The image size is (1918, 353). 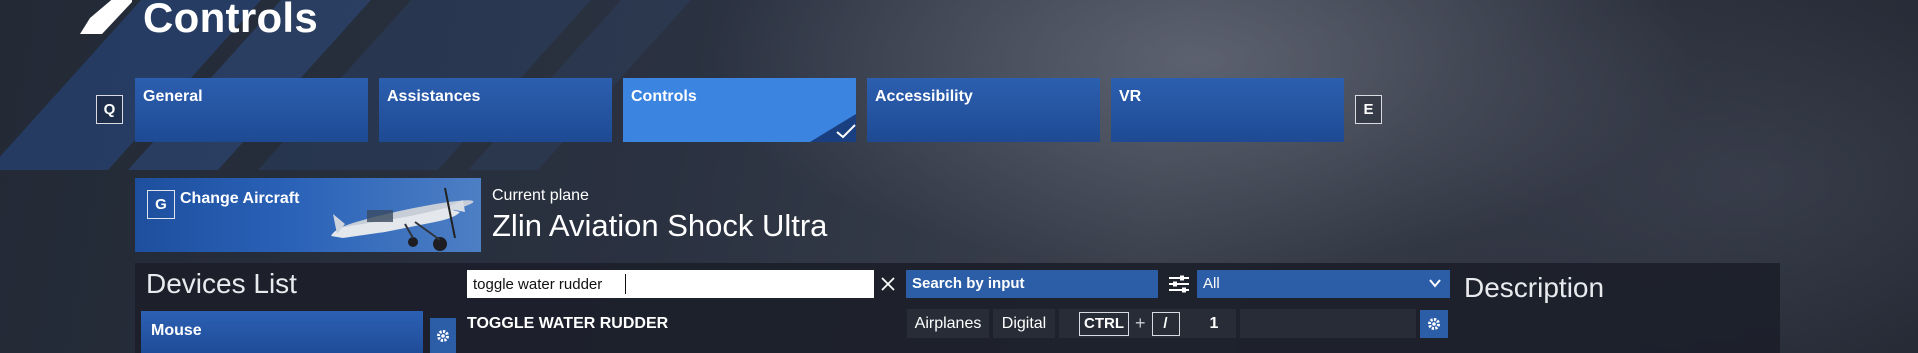 I want to click on description-title: Description, so click(x=1534, y=287).